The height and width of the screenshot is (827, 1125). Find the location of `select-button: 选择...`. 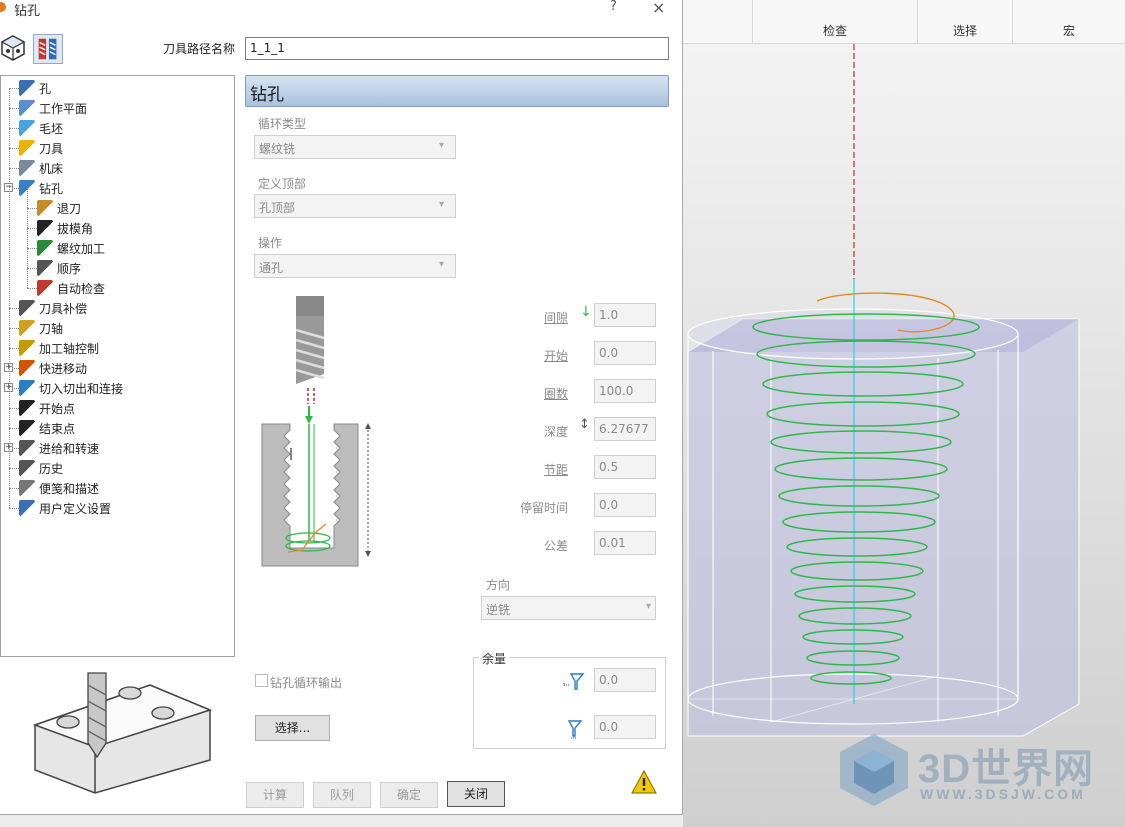

select-button: 选择... is located at coordinates (292, 728).